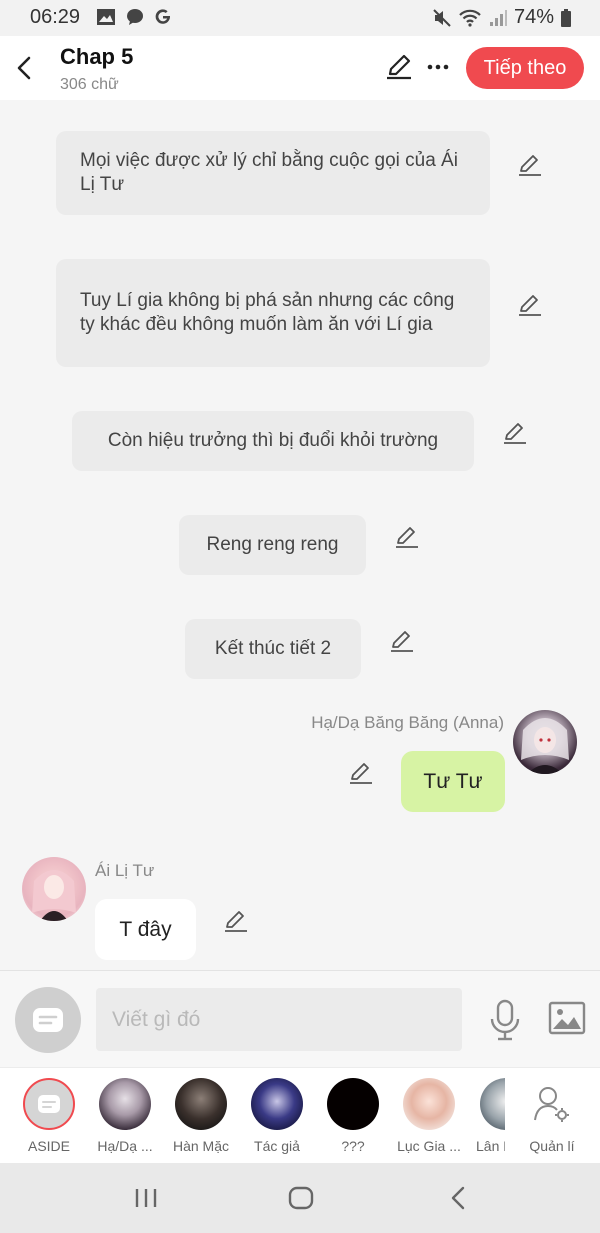 The height and width of the screenshot is (1233, 600). I want to click on status-time: 06:29, so click(55, 17).